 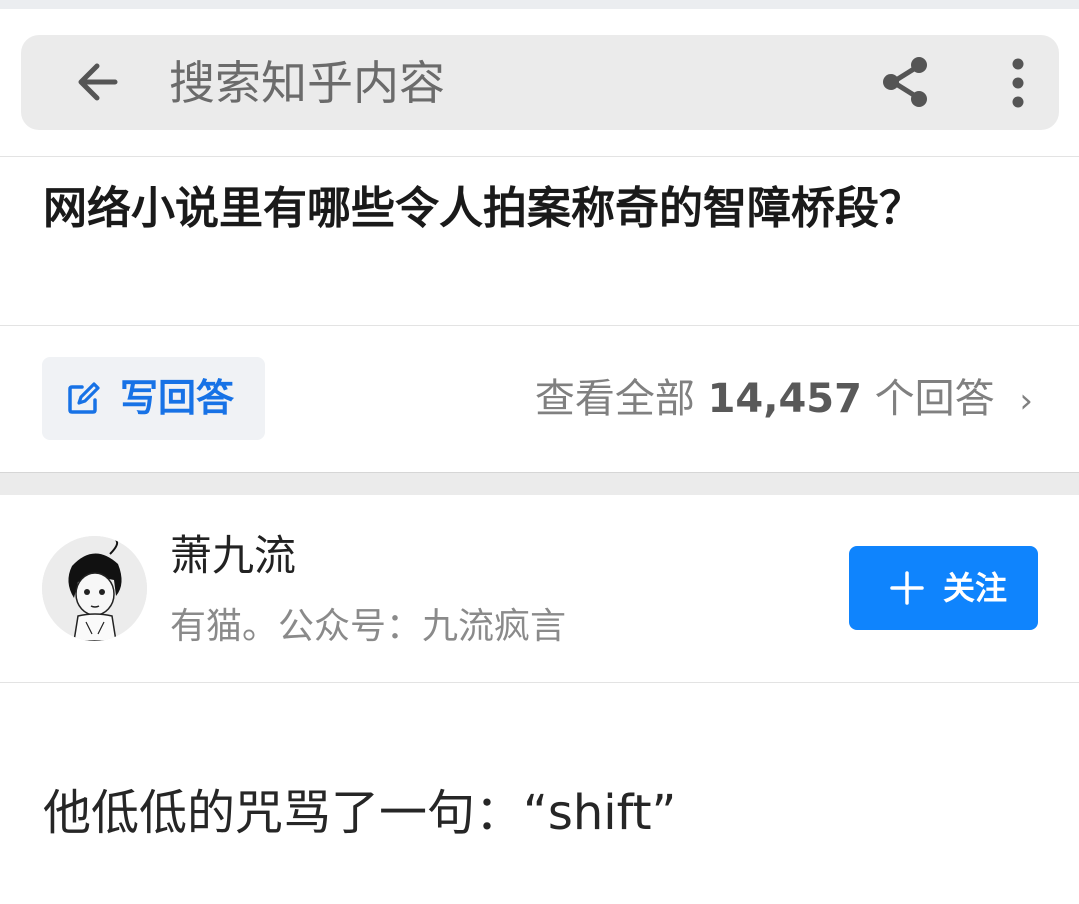 I want to click on avatar, so click(x=94, y=588).